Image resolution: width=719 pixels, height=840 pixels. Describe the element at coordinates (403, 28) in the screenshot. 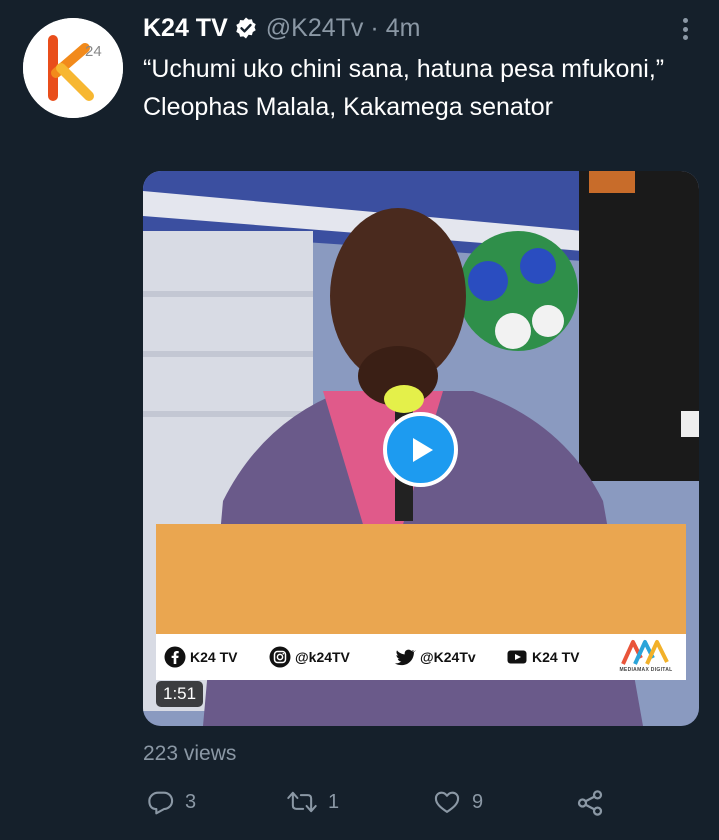

I see `timestamp: 4m` at that location.